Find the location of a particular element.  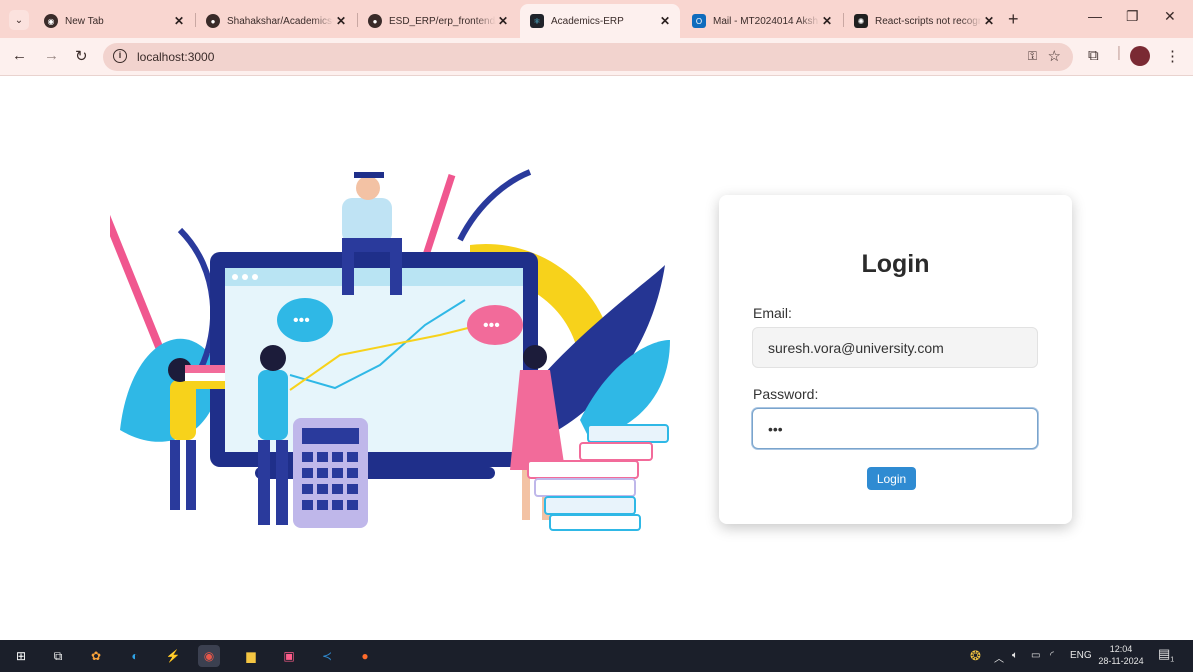

tab-new-tab: ◉ New Tab ✕ is located at coordinates (114, 21).